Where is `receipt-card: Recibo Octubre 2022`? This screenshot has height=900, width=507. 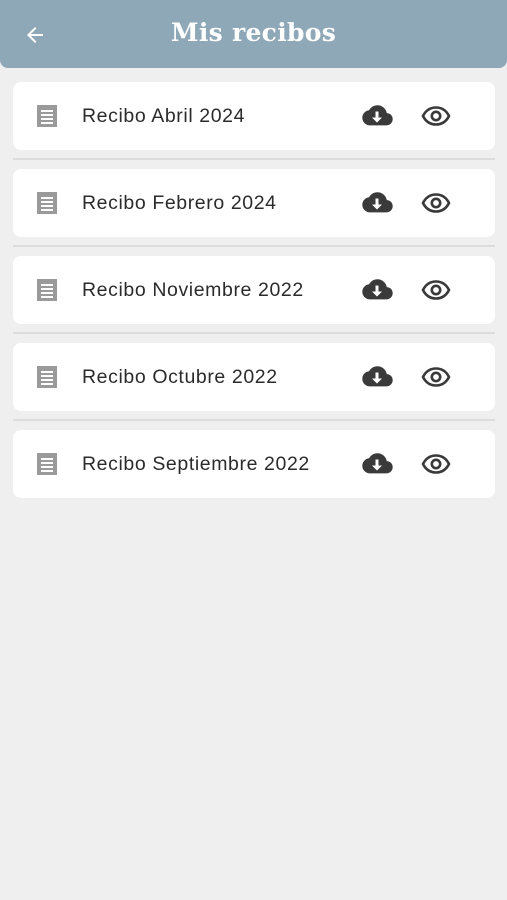 receipt-card: Recibo Octubre 2022 is located at coordinates (254, 377).